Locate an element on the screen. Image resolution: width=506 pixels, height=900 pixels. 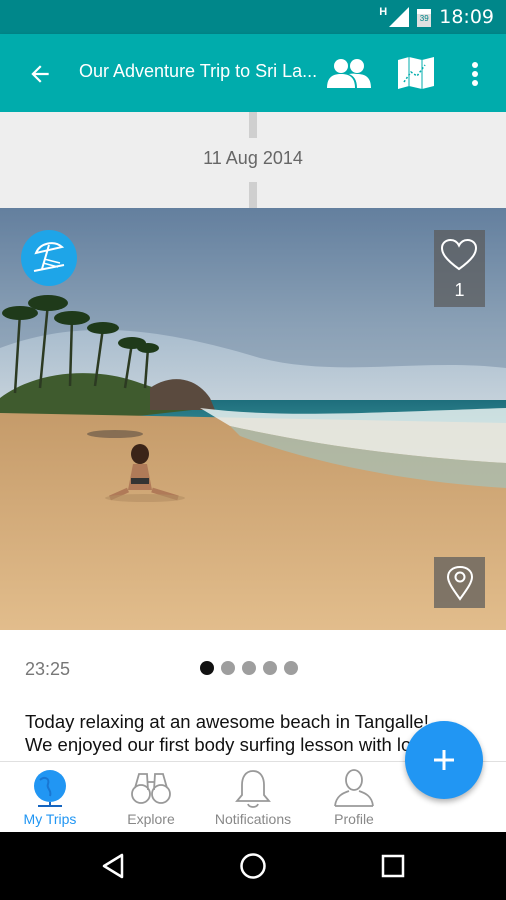
map-button is located at coordinates (416, 73).